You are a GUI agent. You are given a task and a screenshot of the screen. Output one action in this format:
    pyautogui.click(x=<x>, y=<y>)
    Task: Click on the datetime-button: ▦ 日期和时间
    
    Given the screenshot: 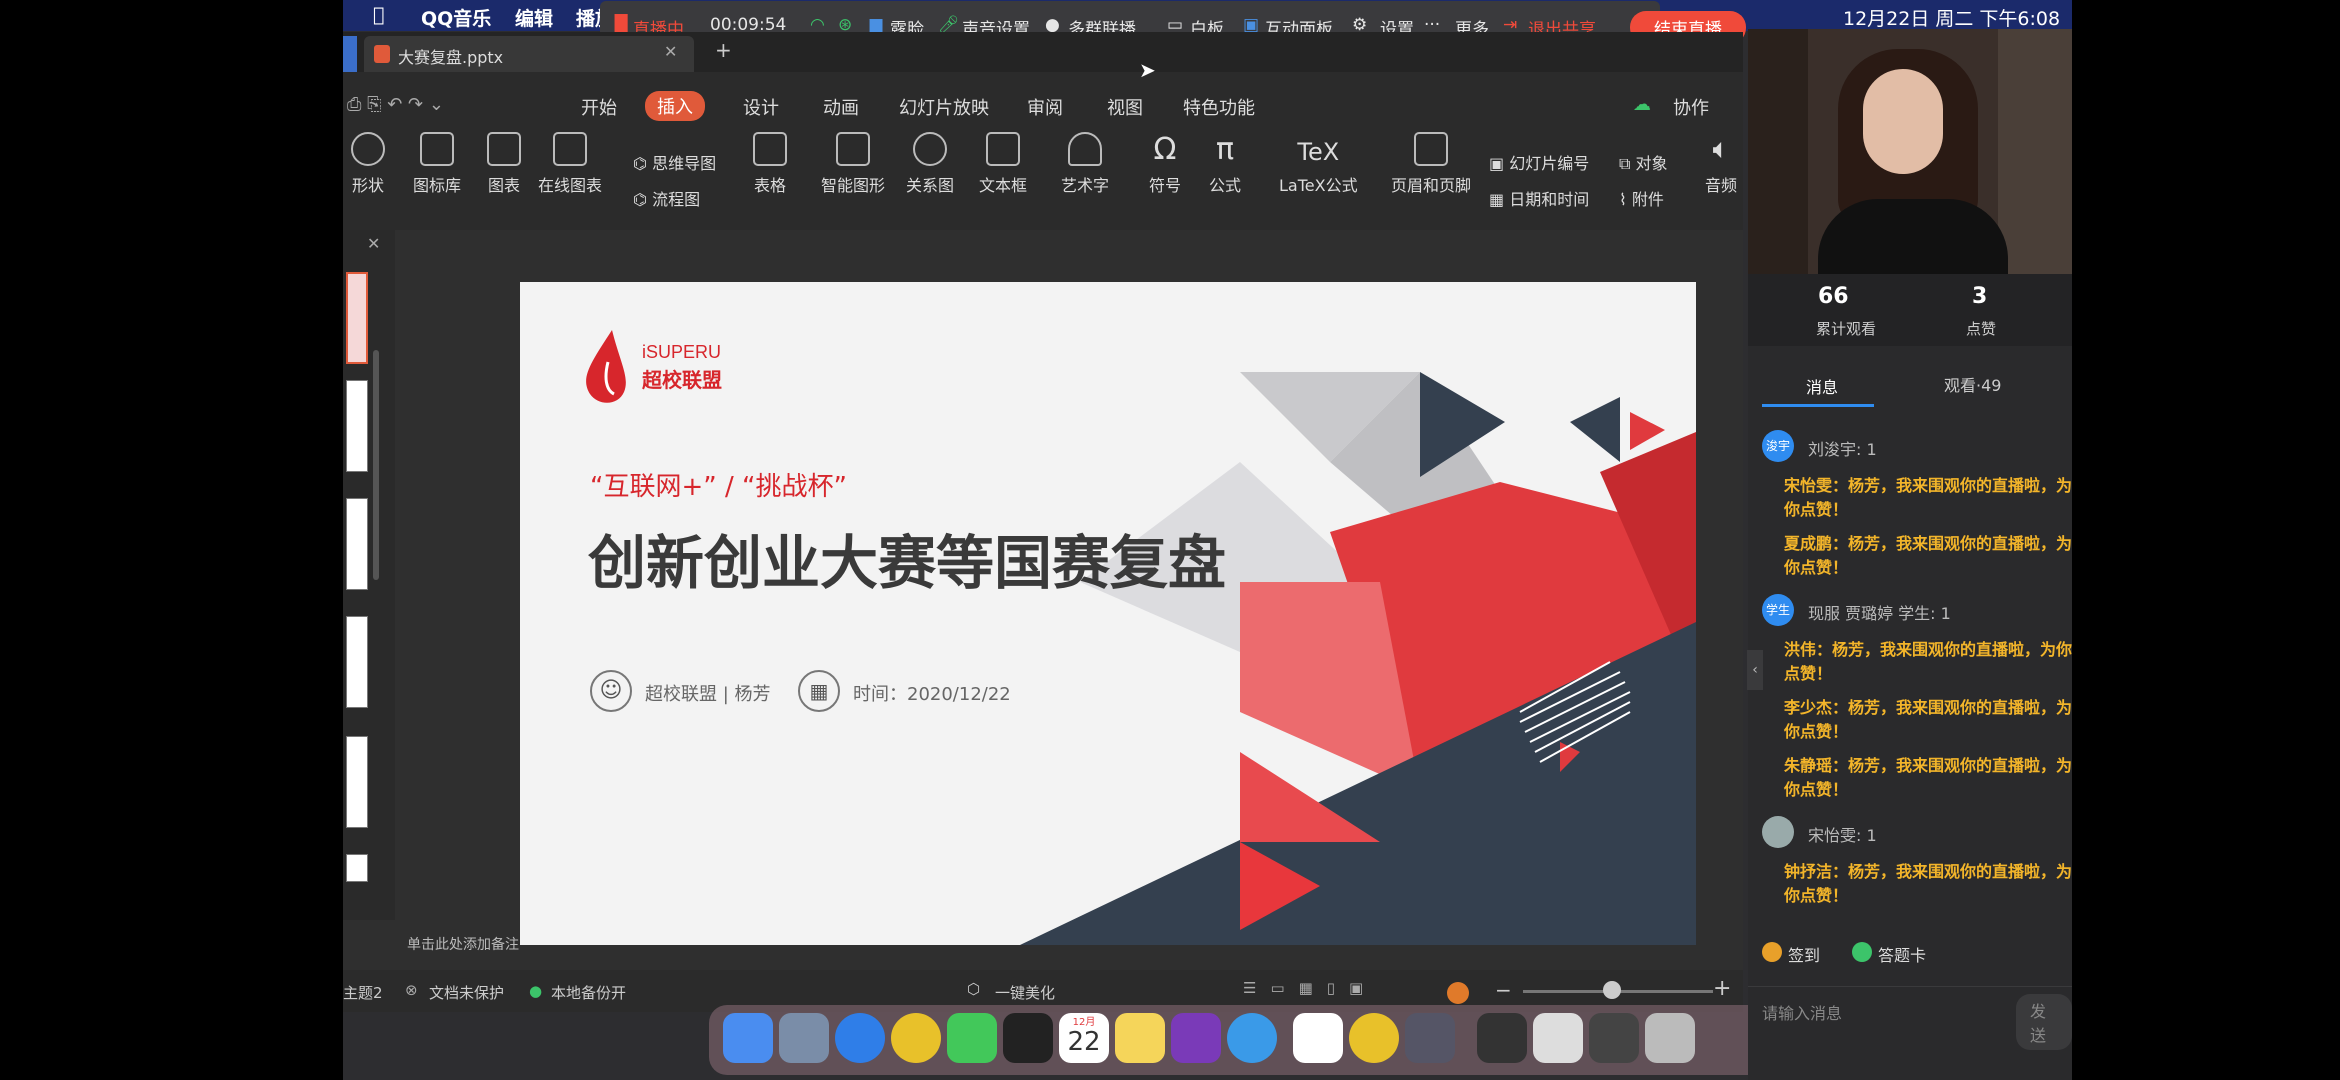 What is the action you would take?
    pyautogui.click(x=1539, y=198)
    